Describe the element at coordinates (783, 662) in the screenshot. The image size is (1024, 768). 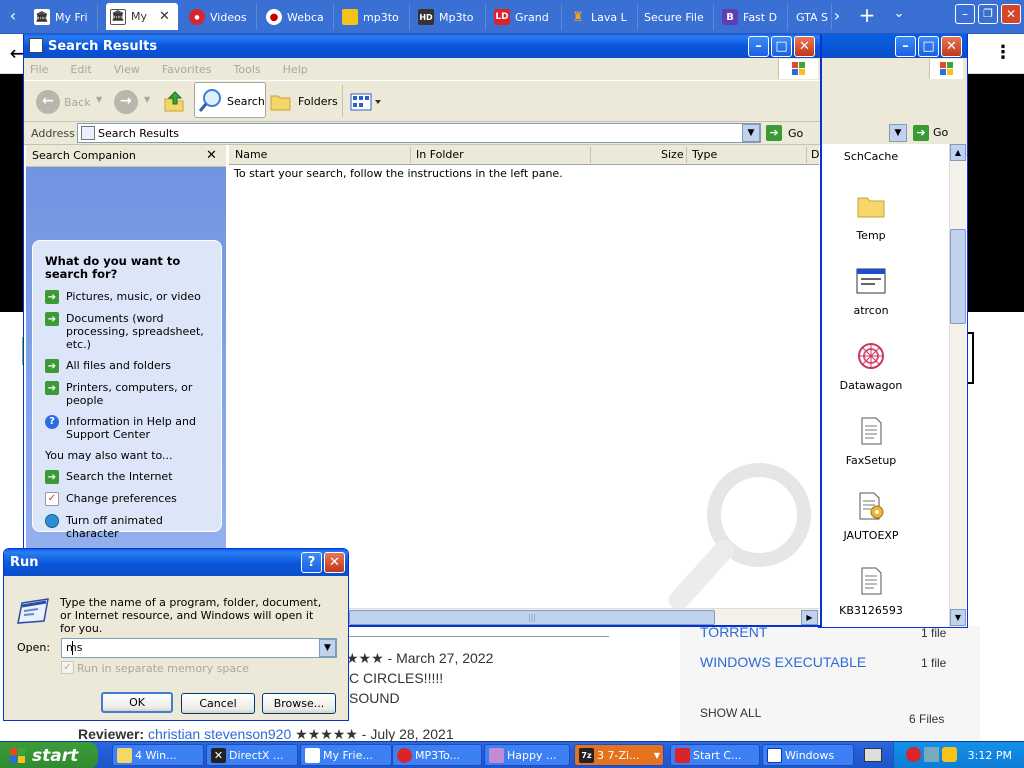
I see `filetype-link-windows-executable: WINDOWS EXECUTABLE` at that location.